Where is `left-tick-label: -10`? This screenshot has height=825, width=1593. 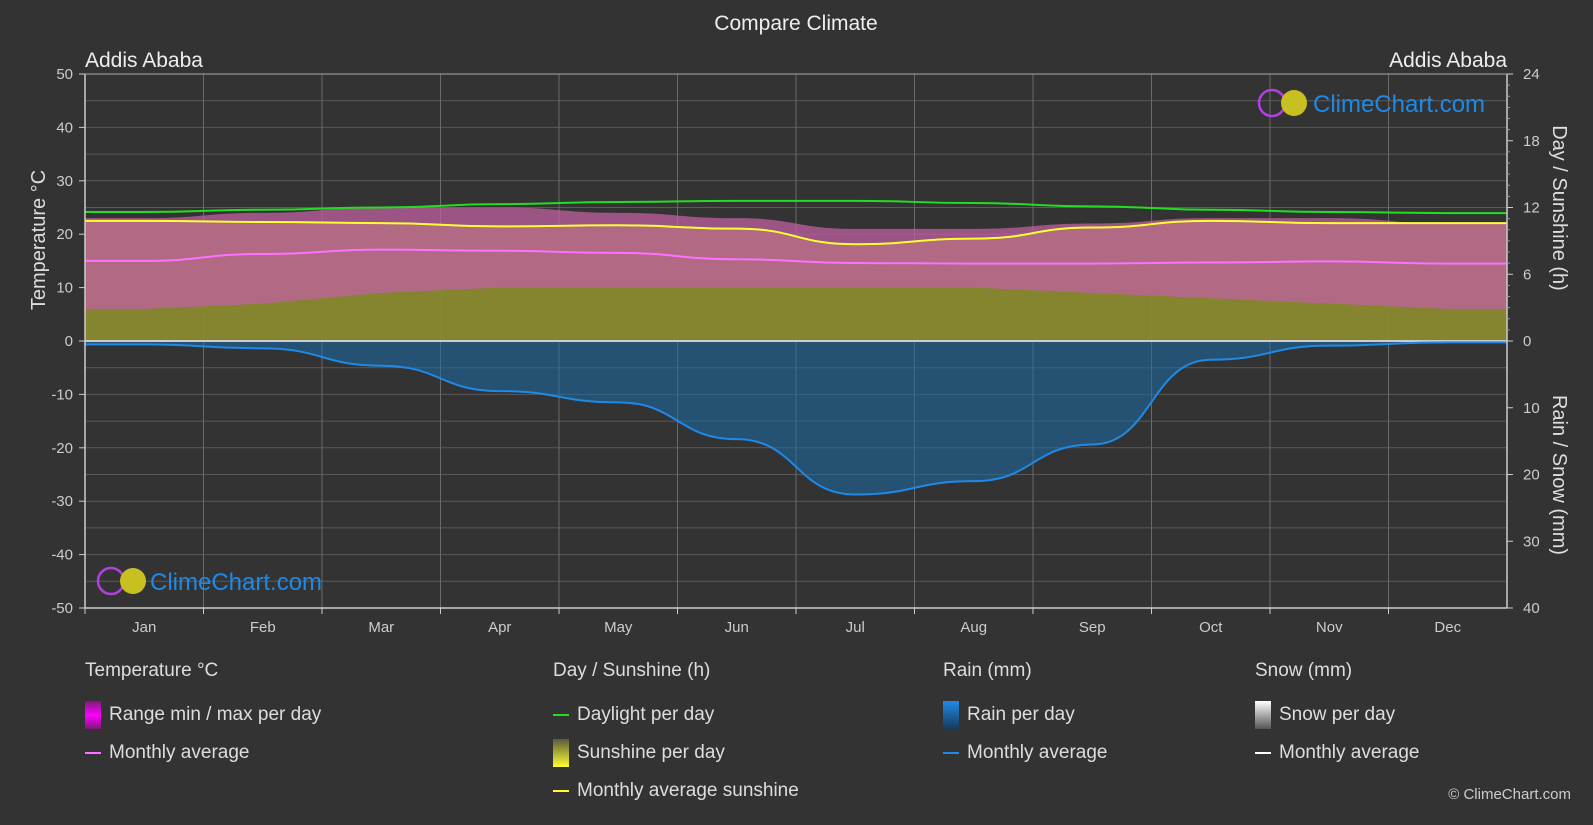 left-tick-label: -10 is located at coordinates (62, 394).